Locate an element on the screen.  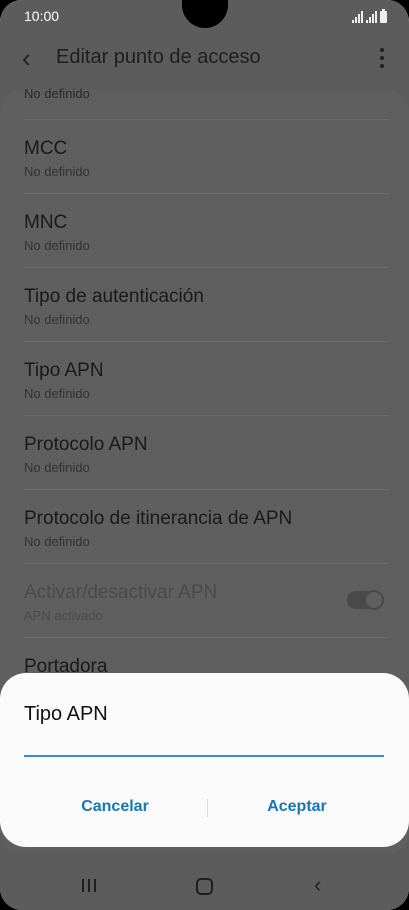
partial-item-subtitle: No definido is located at coordinates (57, 93).